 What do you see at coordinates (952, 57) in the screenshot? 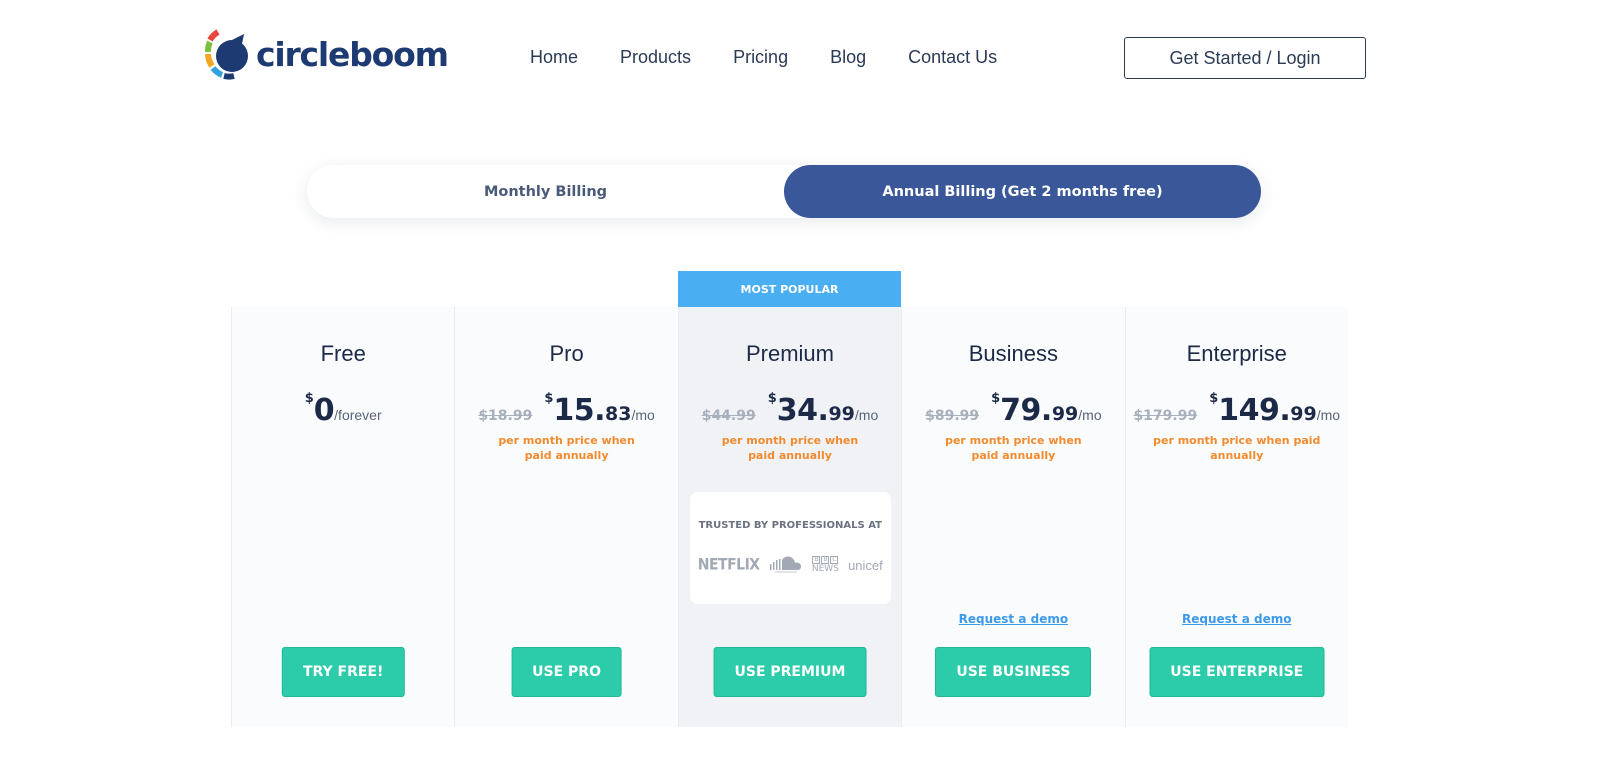
I see `nav-contact-us: Contact Us` at bounding box center [952, 57].